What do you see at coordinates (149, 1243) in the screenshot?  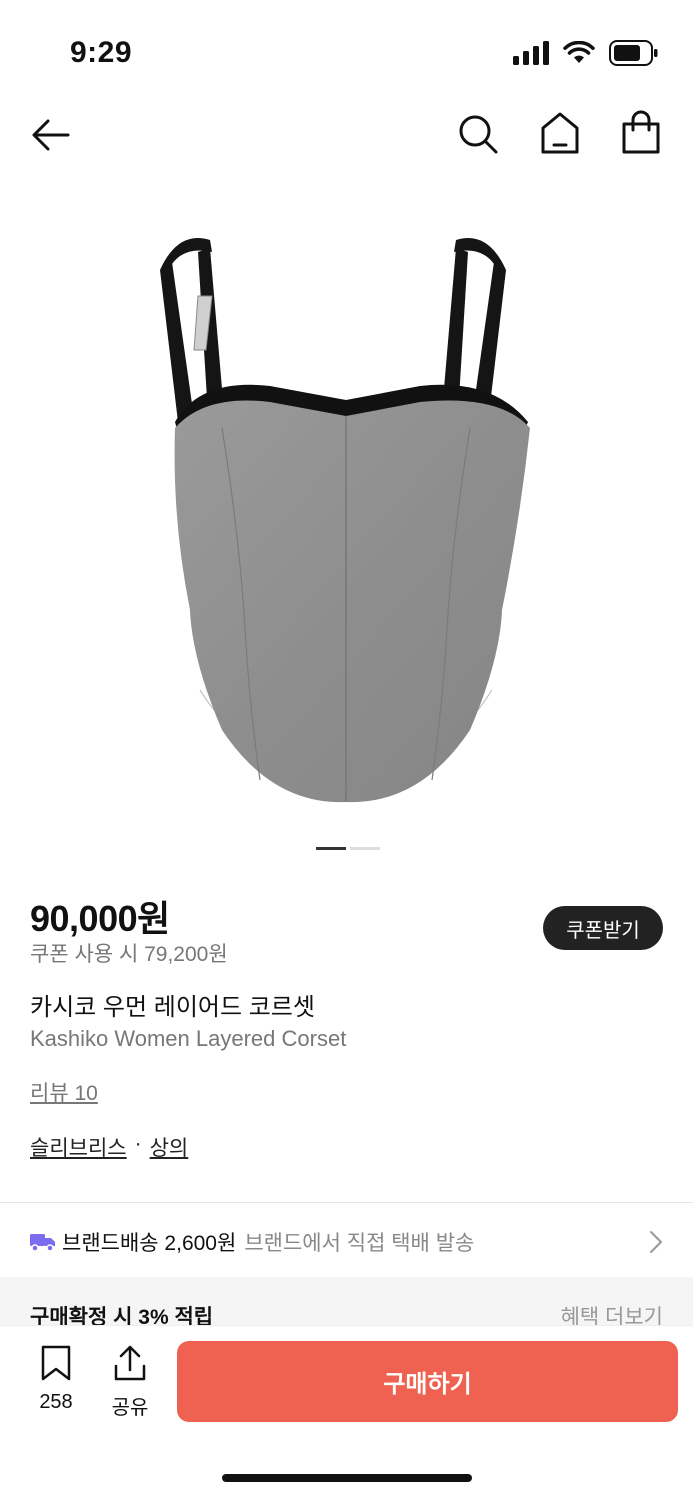 I see `shipping-label: 브랜드배송 2,600원` at bounding box center [149, 1243].